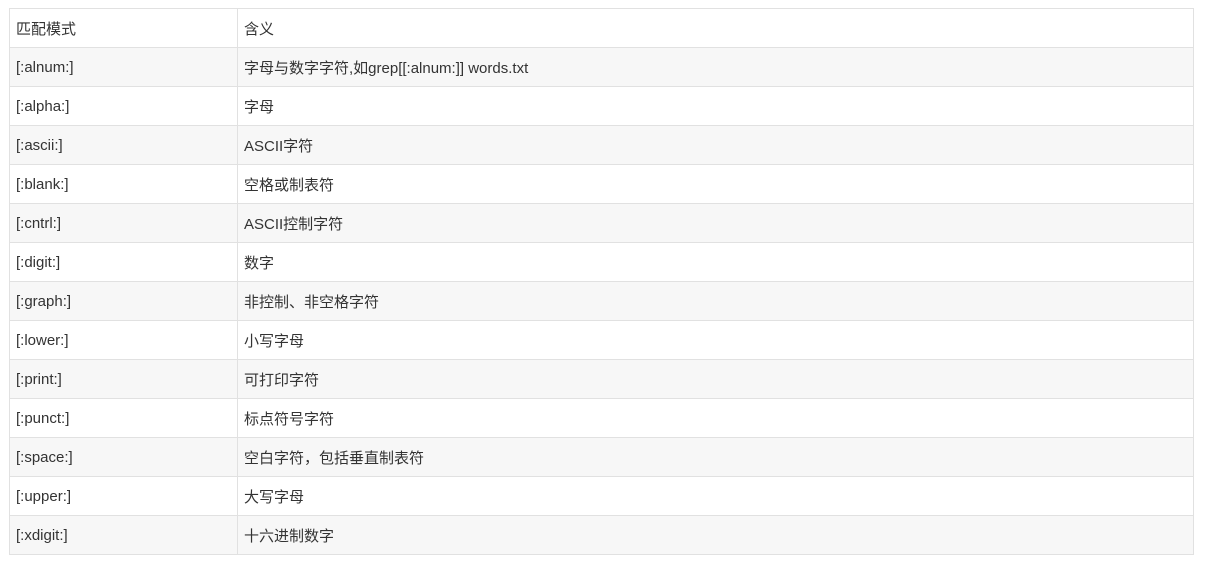 Image resolution: width=1230 pixels, height=568 pixels. I want to click on table-header-row: 匹配模式 含义, so click(601, 28).